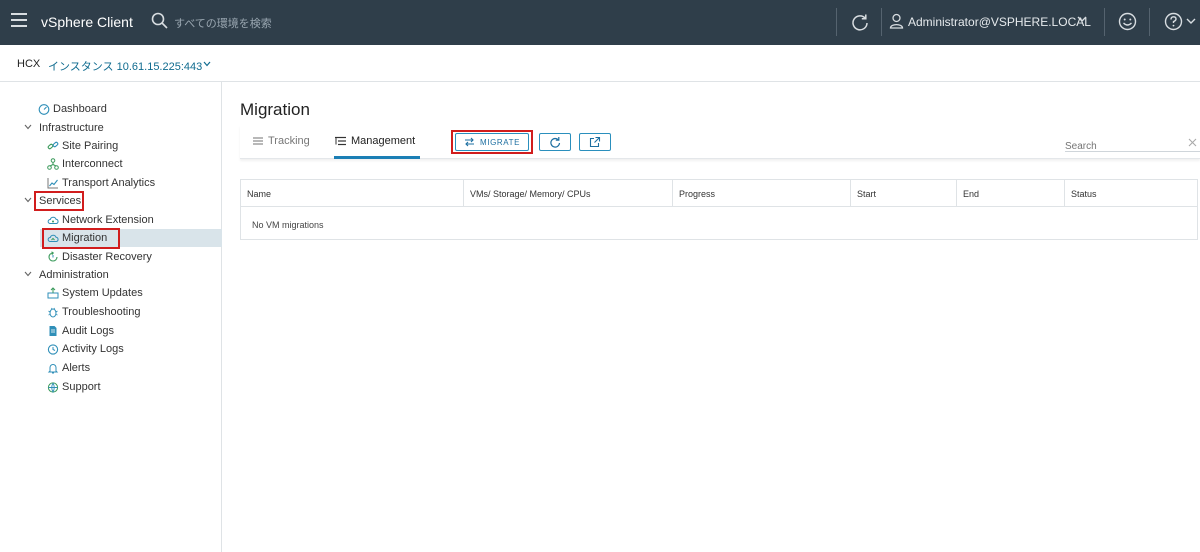 Image resolution: width=1200 pixels, height=552 pixels. What do you see at coordinates (1173, 21) in the screenshot?
I see `help-icon` at bounding box center [1173, 21].